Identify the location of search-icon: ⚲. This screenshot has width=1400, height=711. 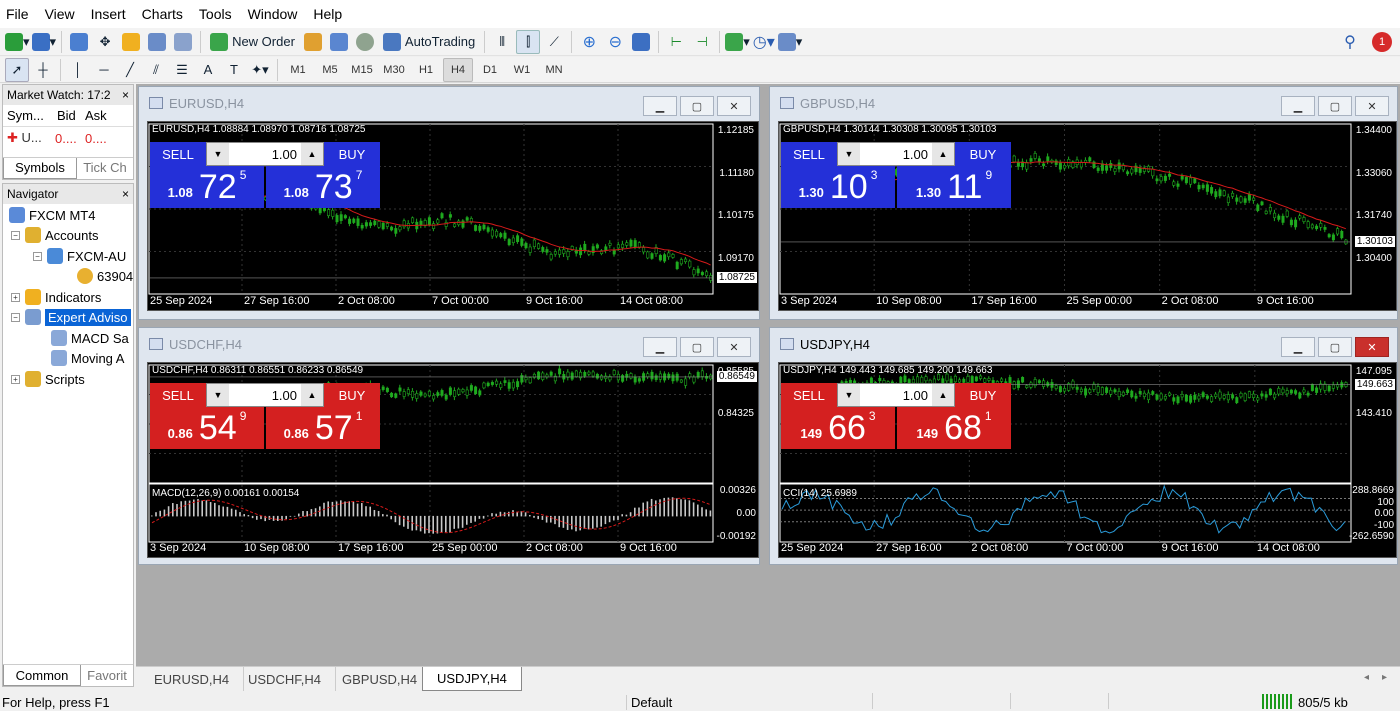
(1350, 42).